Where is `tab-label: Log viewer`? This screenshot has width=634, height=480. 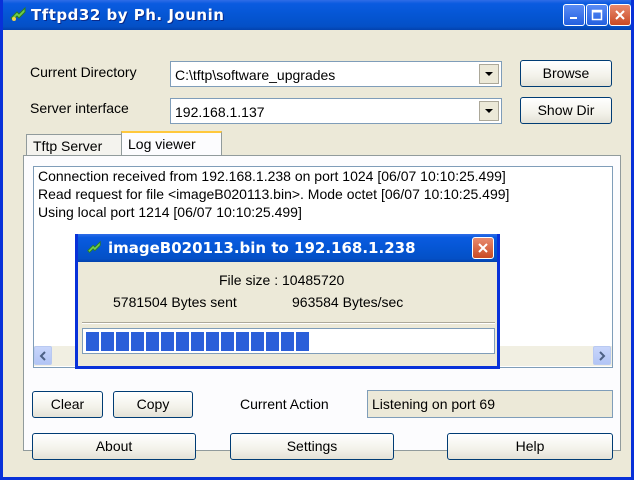 tab-label: Log viewer is located at coordinates (162, 144).